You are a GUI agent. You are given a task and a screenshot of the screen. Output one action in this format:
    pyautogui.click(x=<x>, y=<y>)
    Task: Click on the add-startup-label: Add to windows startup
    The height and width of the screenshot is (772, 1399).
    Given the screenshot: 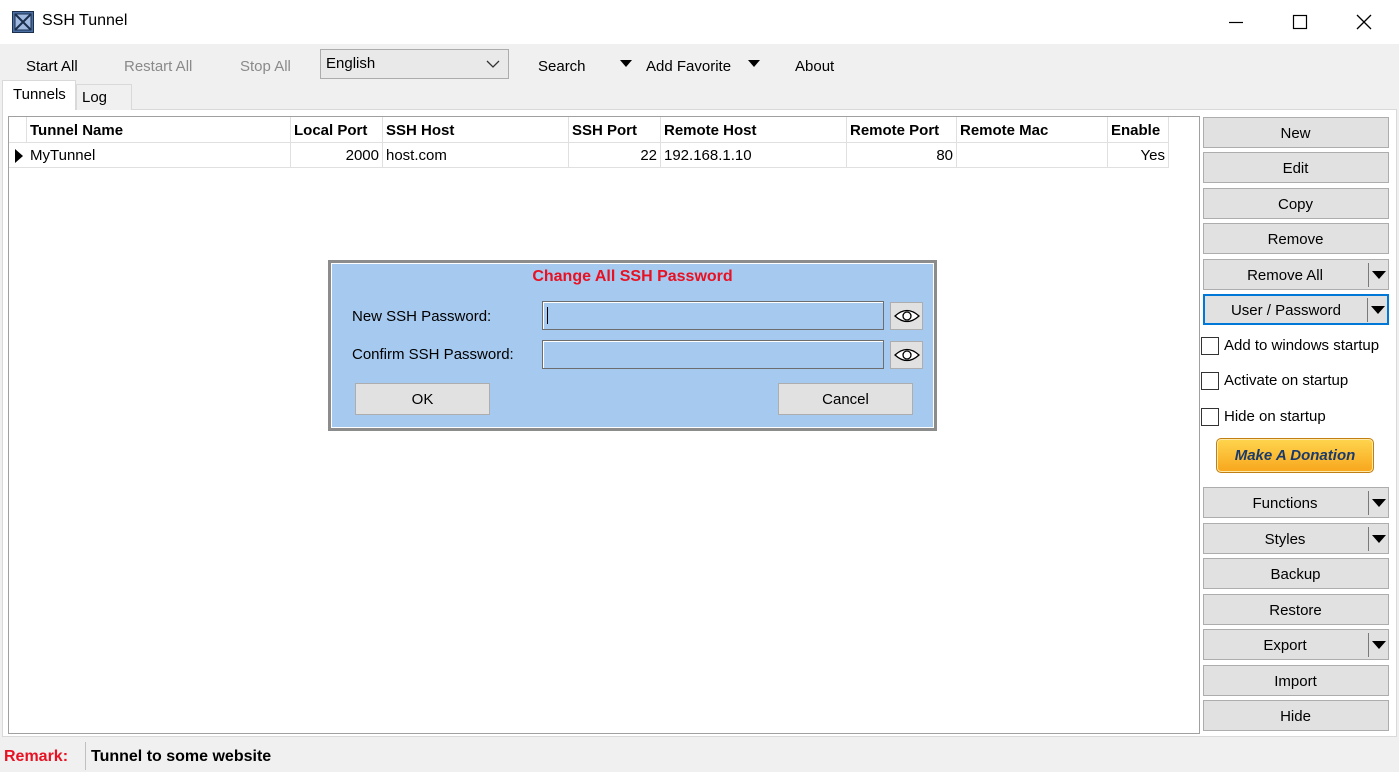 What is the action you would take?
    pyautogui.click(x=1302, y=345)
    